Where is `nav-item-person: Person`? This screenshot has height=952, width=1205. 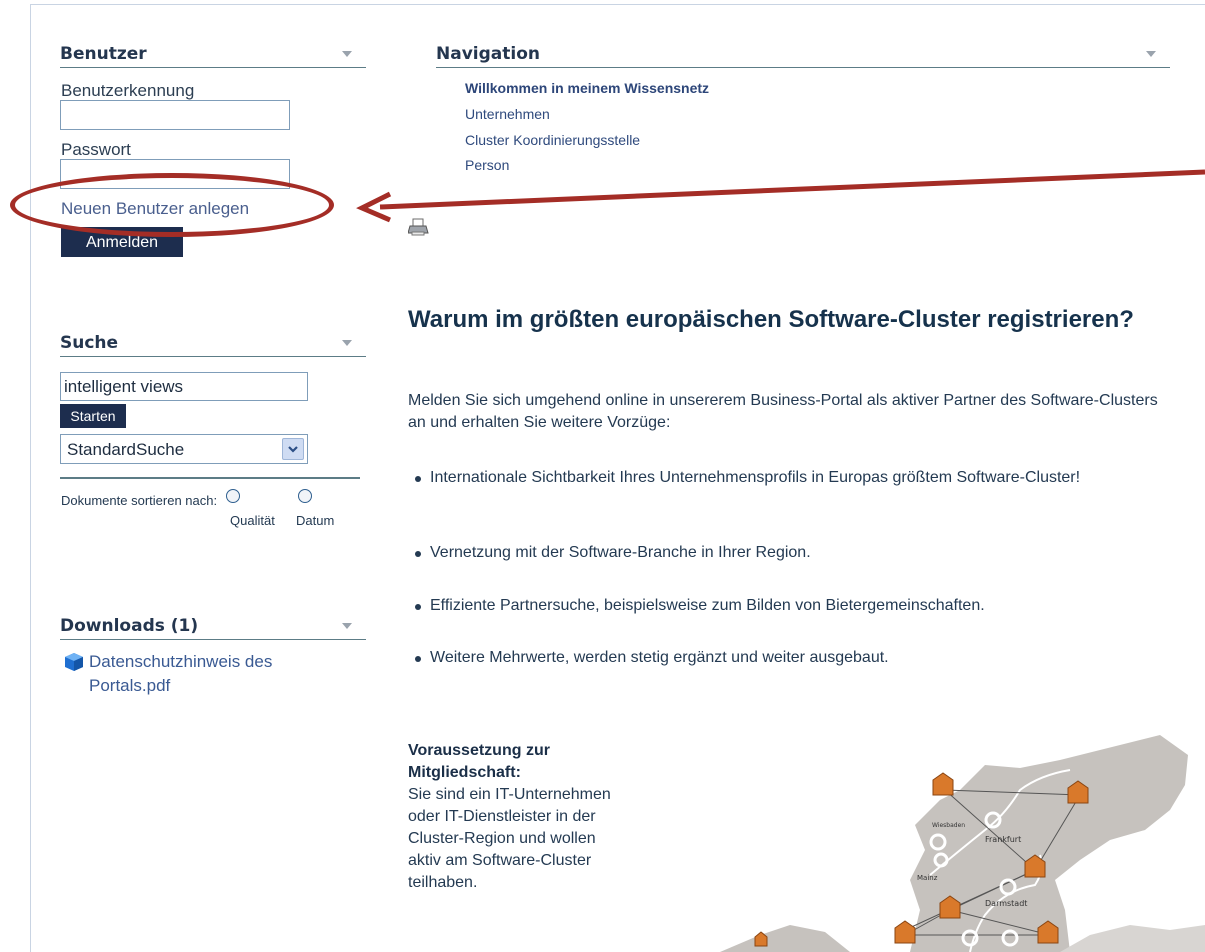
nav-item-person: Person is located at coordinates (487, 165).